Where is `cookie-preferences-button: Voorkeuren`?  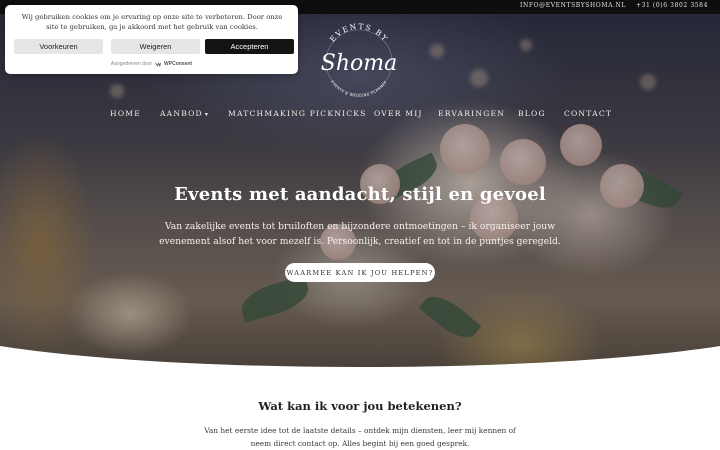
cookie-preferences-button: Voorkeuren is located at coordinates (58, 46).